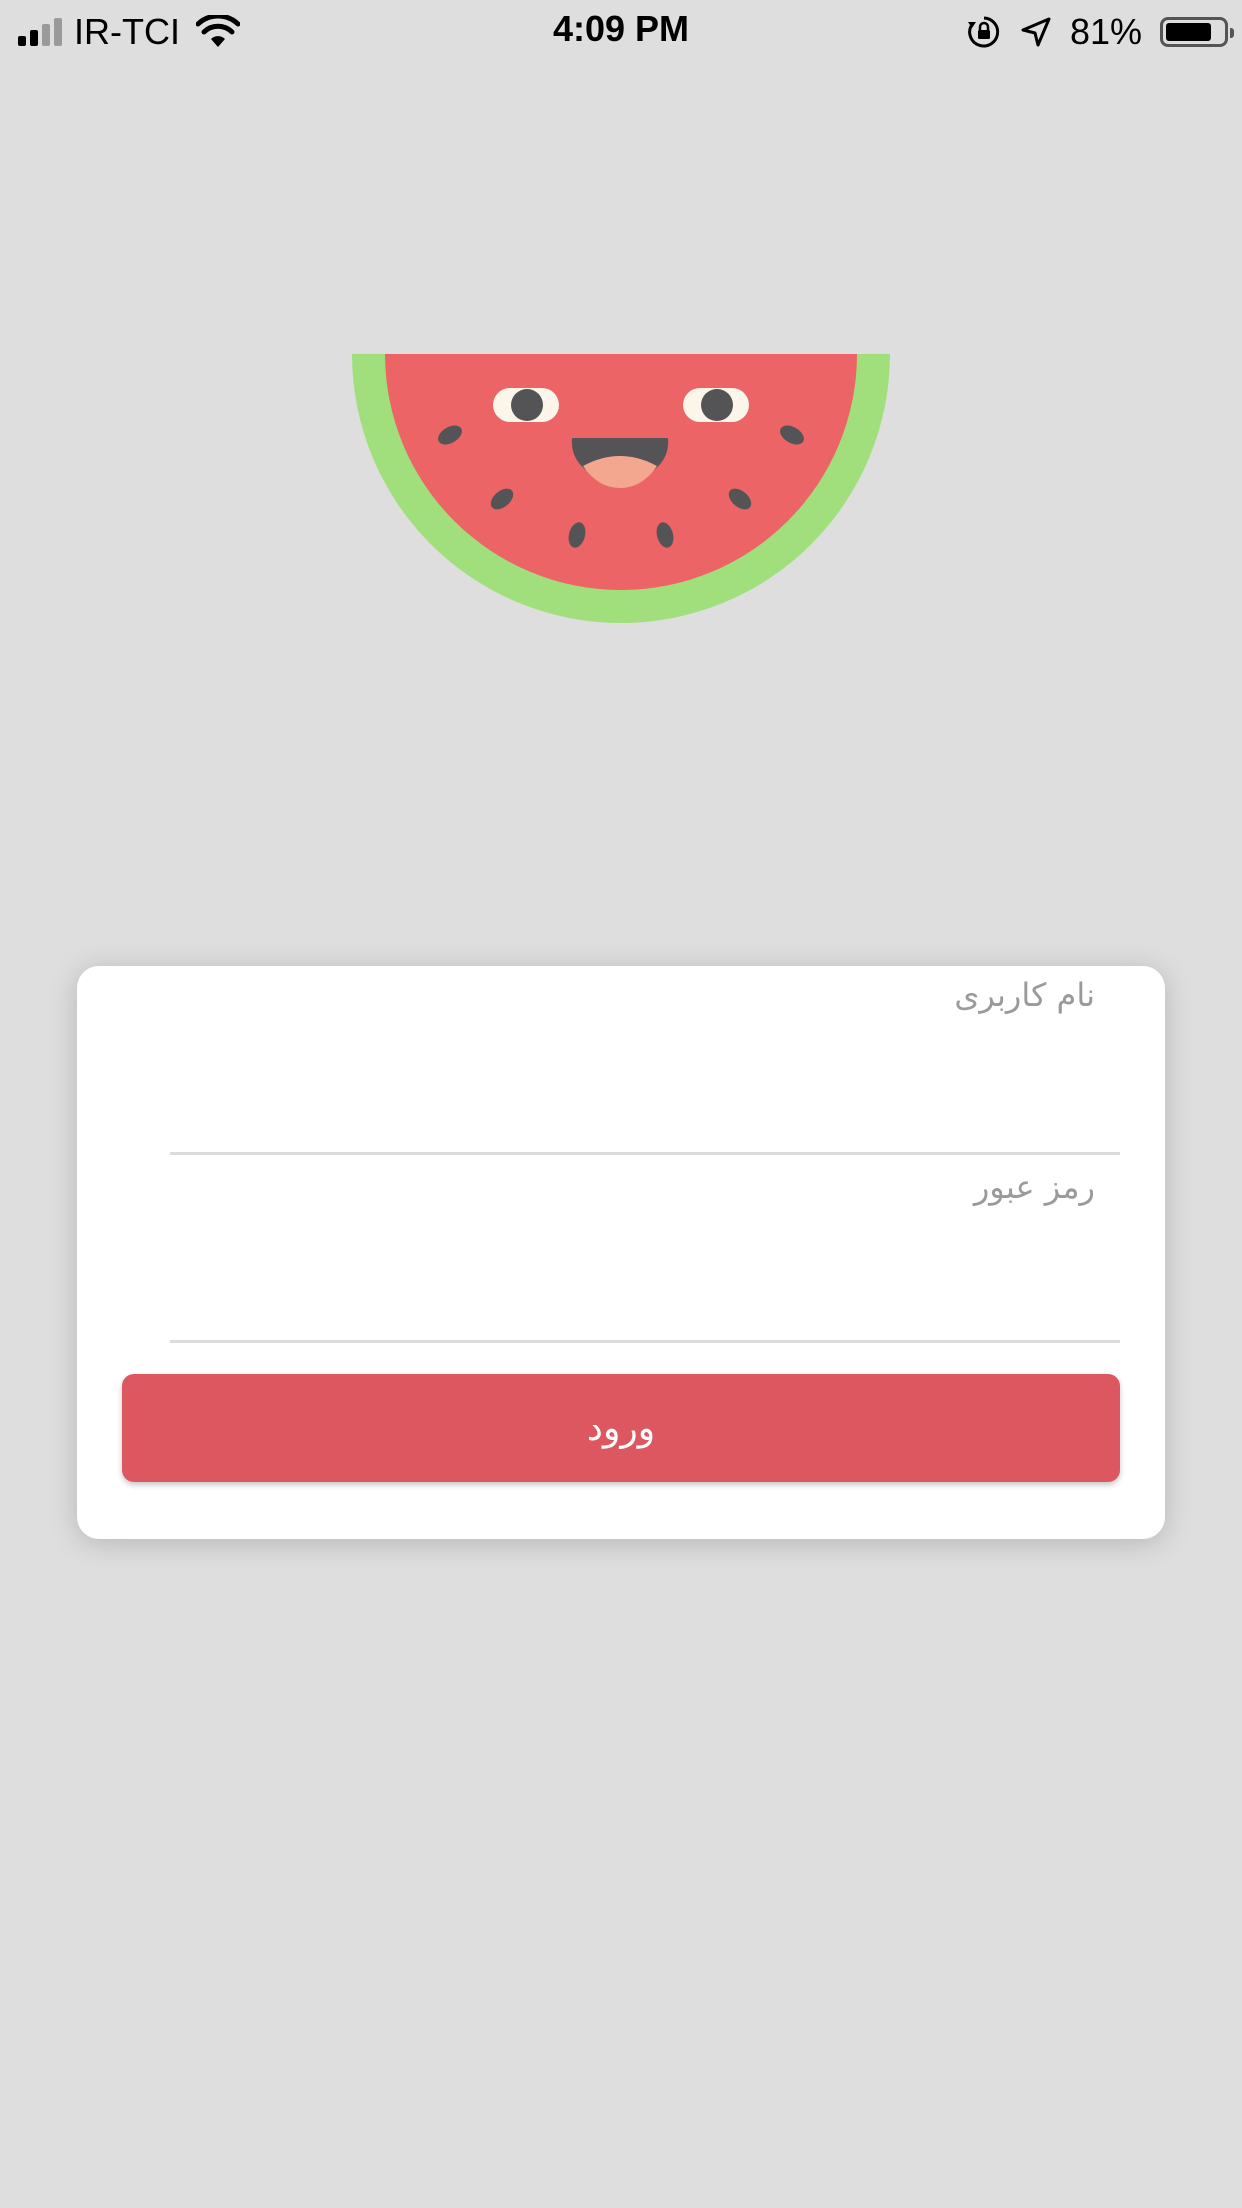 The height and width of the screenshot is (2208, 1242). Describe the element at coordinates (645, 1153) in the screenshot. I see `username-underline` at that location.